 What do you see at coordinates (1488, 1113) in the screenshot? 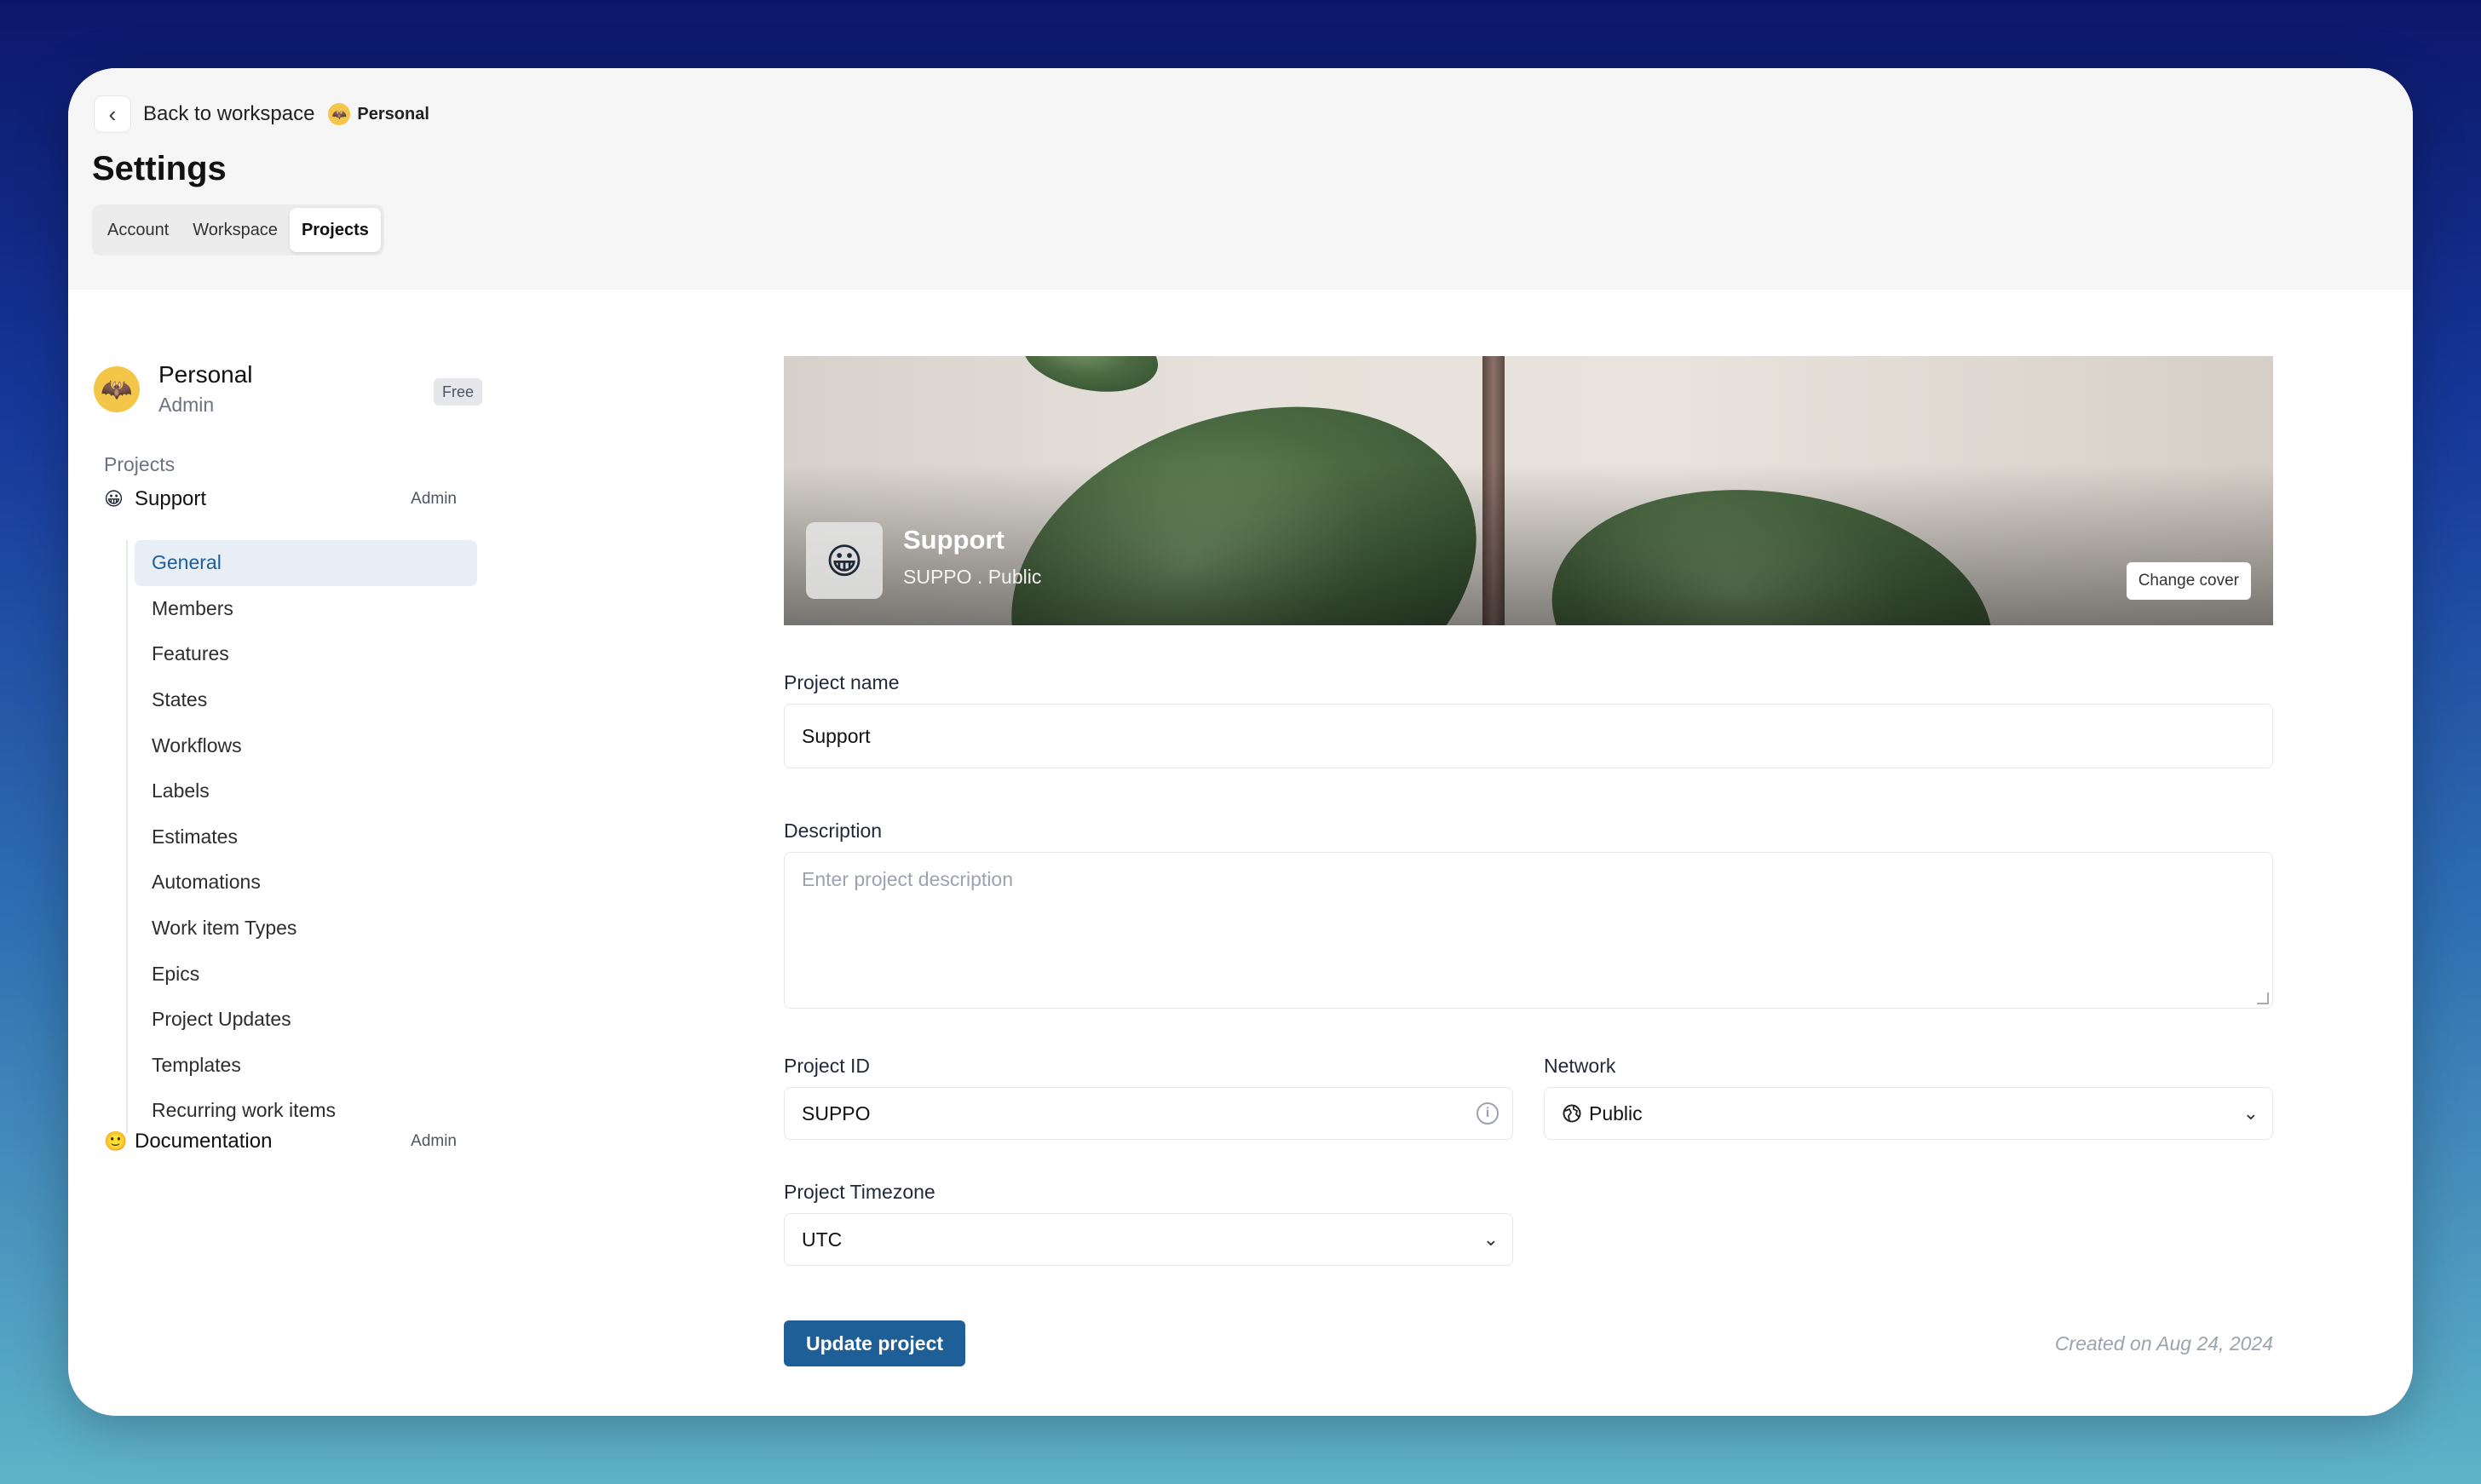
I see `info-icon: i` at bounding box center [1488, 1113].